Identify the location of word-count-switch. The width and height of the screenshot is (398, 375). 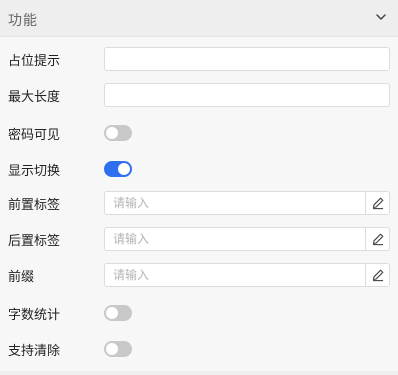
(118, 313).